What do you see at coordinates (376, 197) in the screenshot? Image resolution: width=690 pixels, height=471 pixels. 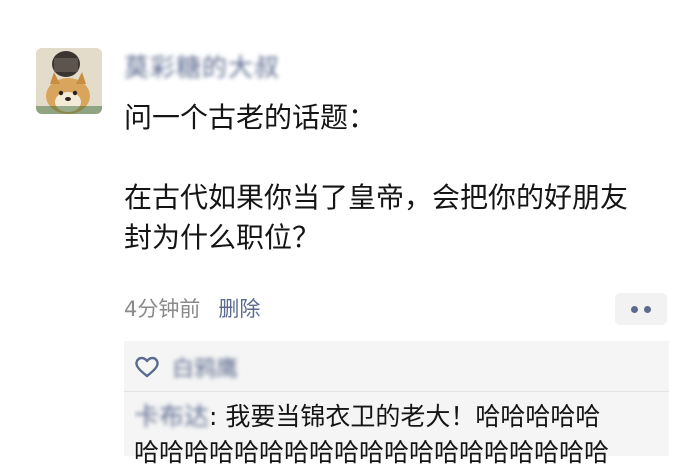 I see `post-line: 在古代如果你当了皇帝，会把你的好朋友` at bounding box center [376, 197].